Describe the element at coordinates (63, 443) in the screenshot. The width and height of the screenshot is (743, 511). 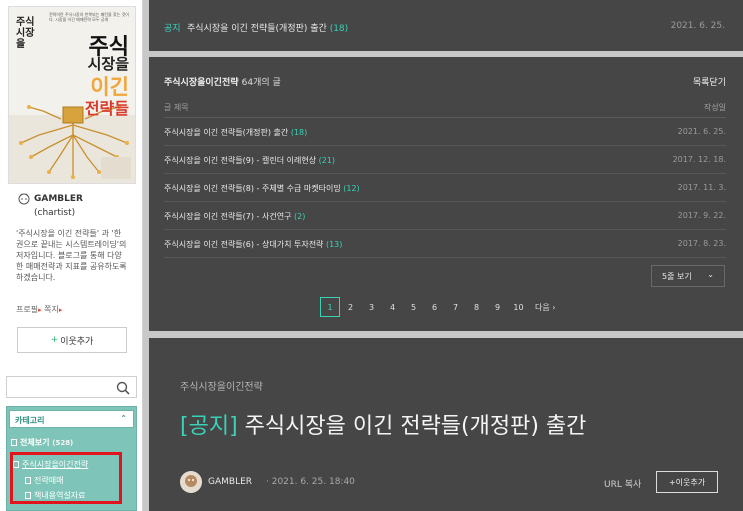
I see `category-all-count: (528)` at that location.